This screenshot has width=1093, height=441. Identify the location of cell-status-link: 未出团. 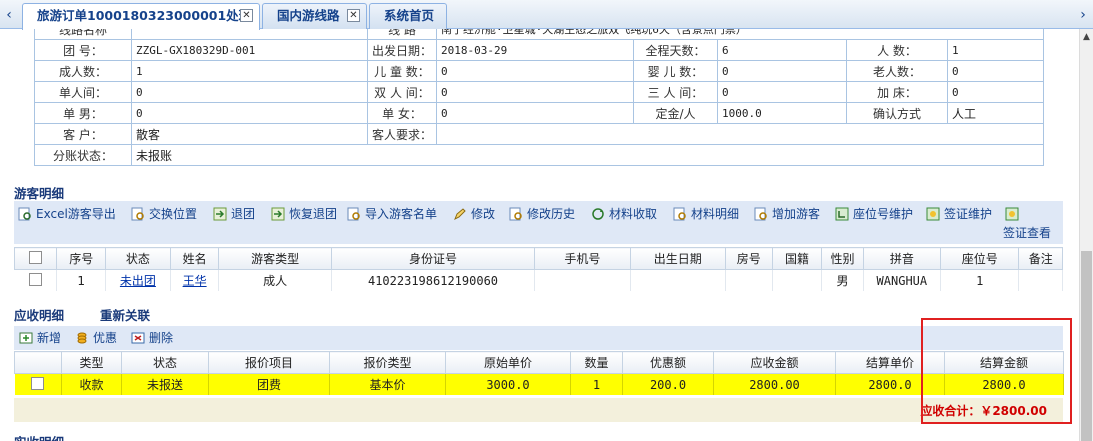
(138, 280).